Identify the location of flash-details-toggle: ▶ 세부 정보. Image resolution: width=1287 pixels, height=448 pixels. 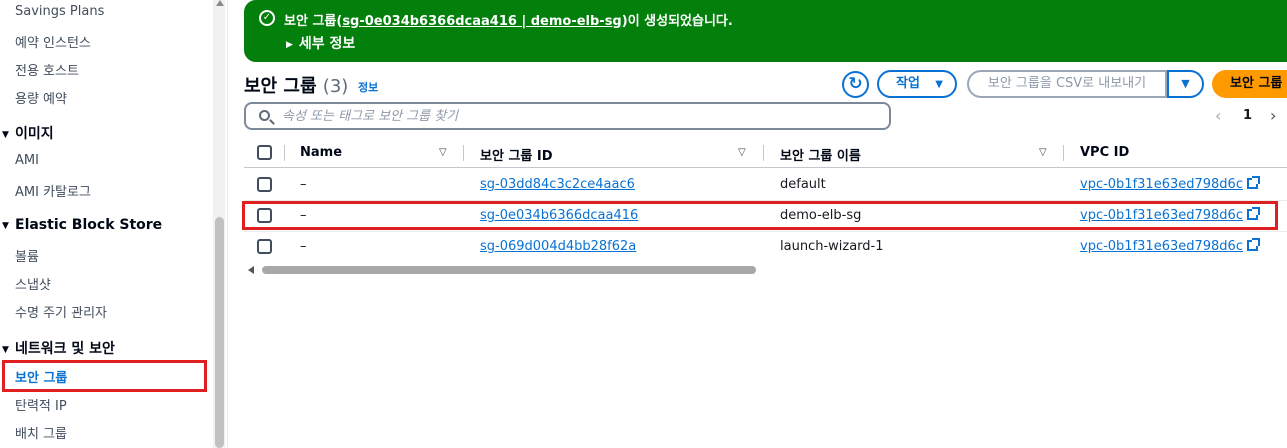
(320, 43).